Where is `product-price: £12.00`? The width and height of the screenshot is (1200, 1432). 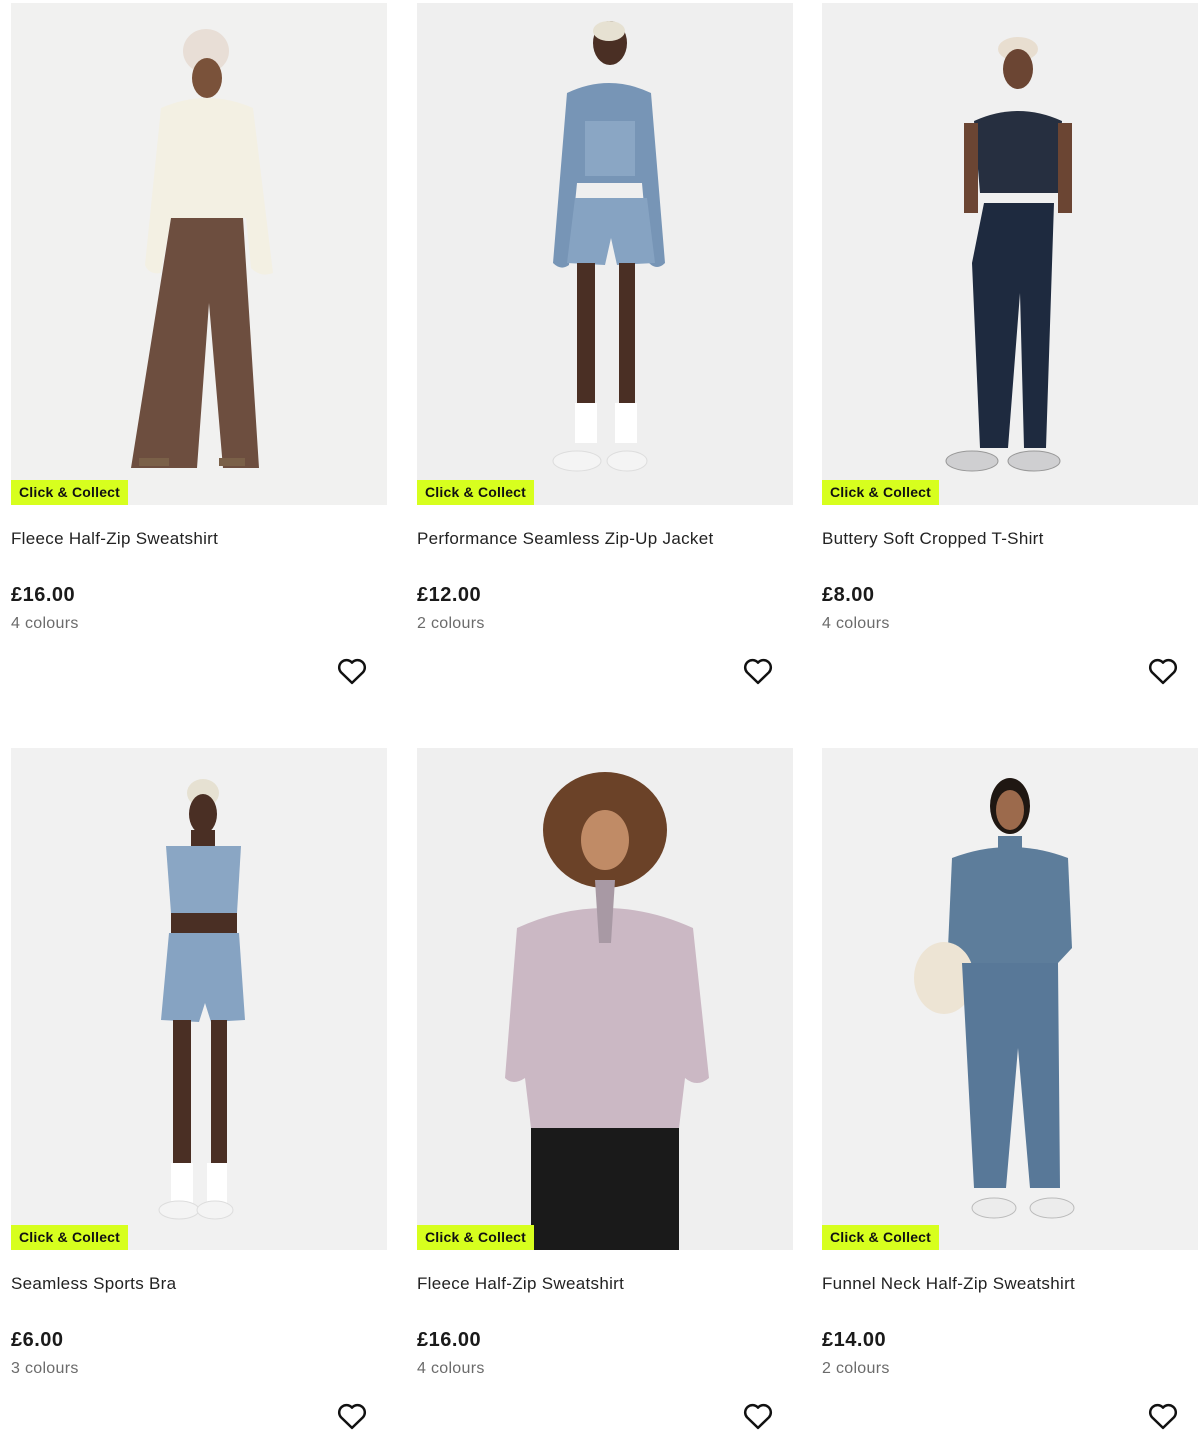 product-price: £12.00 is located at coordinates (449, 595).